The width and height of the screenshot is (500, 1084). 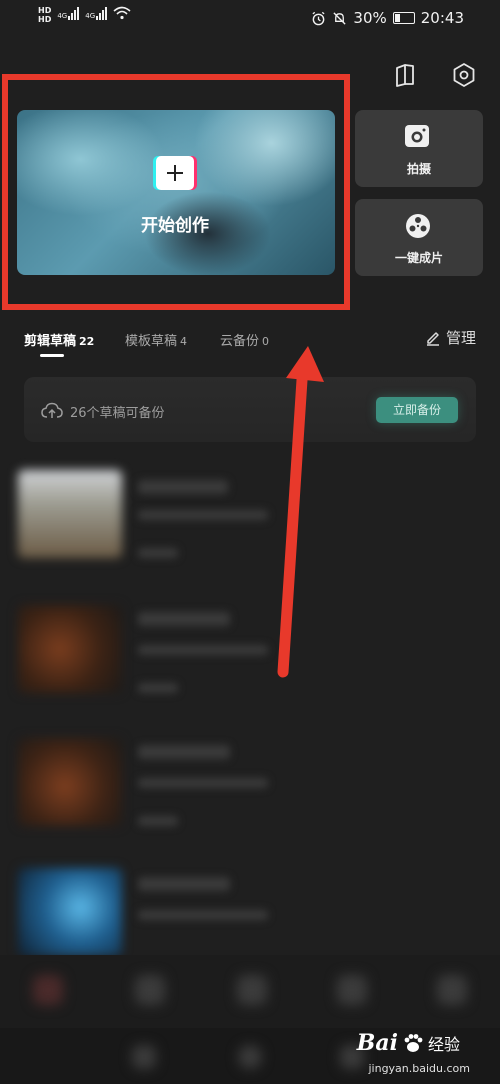 What do you see at coordinates (377, 1043) in the screenshot?
I see `baidu-logo-text: Bai` at bounding box center [377, 1043].